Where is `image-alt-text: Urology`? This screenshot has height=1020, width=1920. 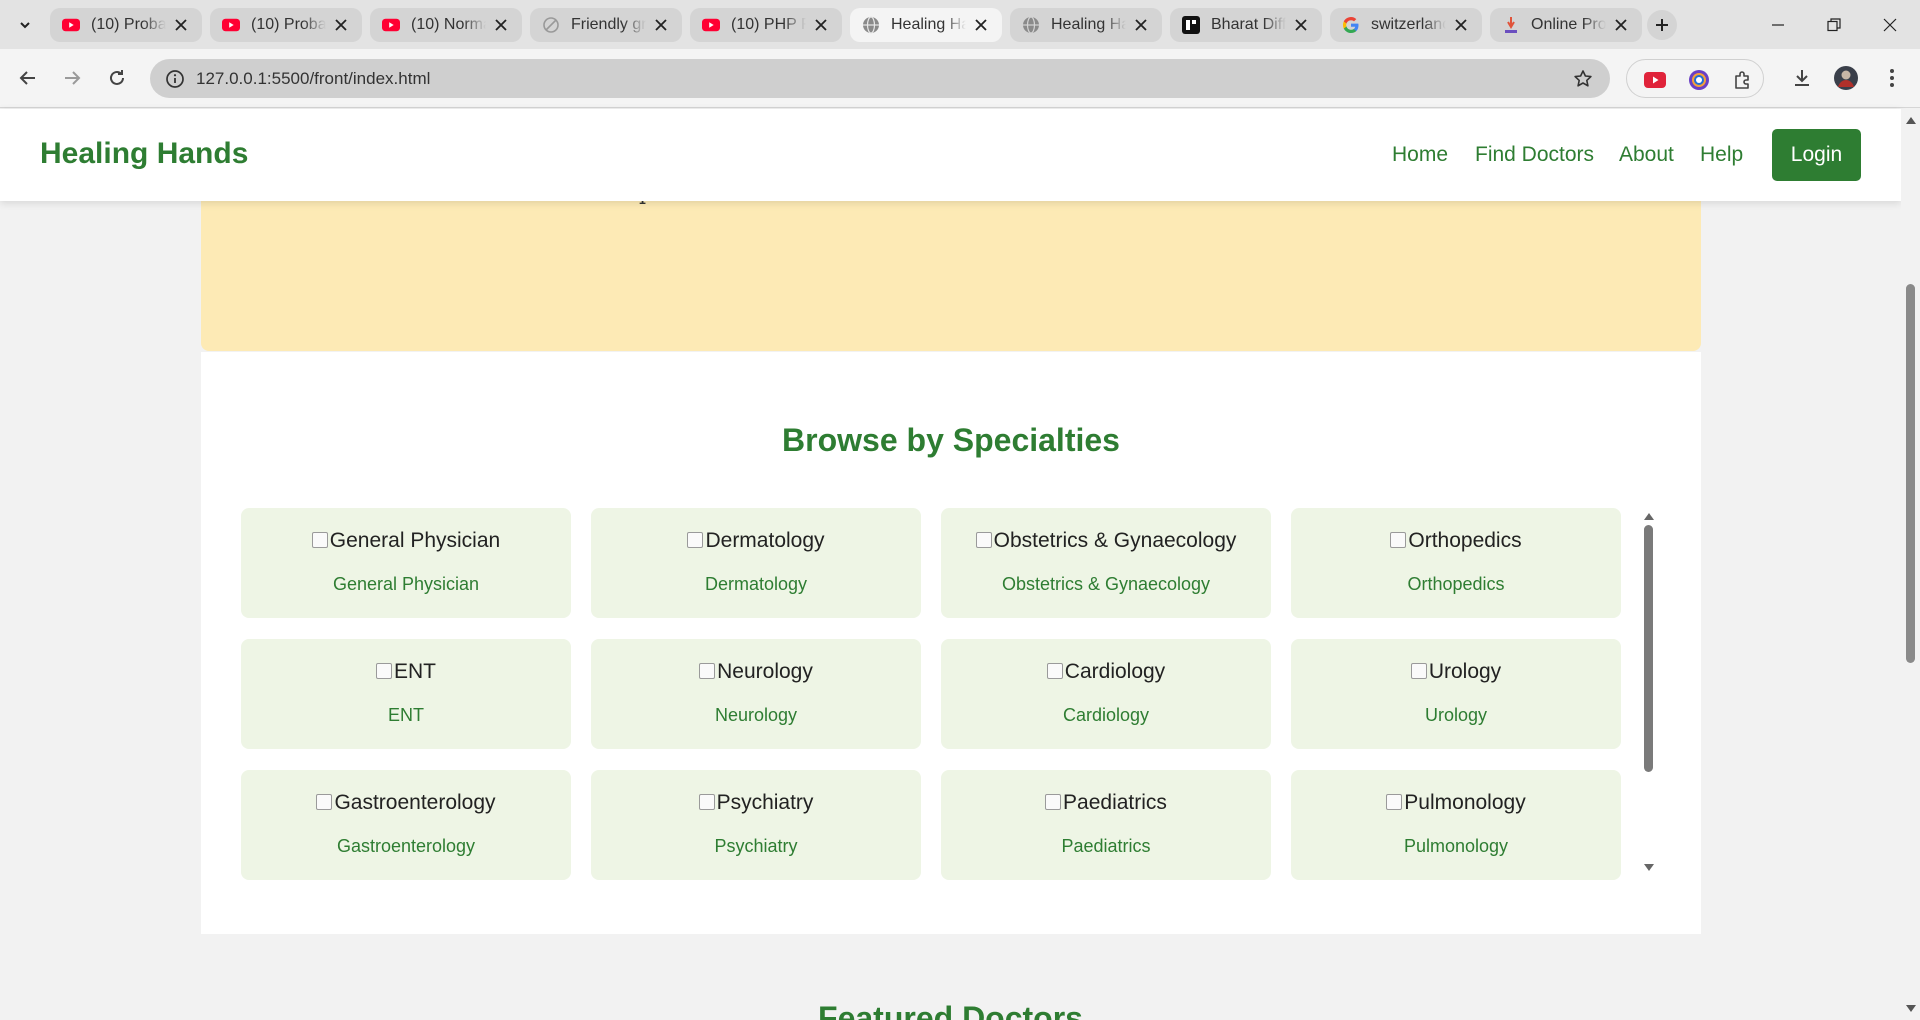 image-alt-text: Urology is located at coordinates (1465, 671).